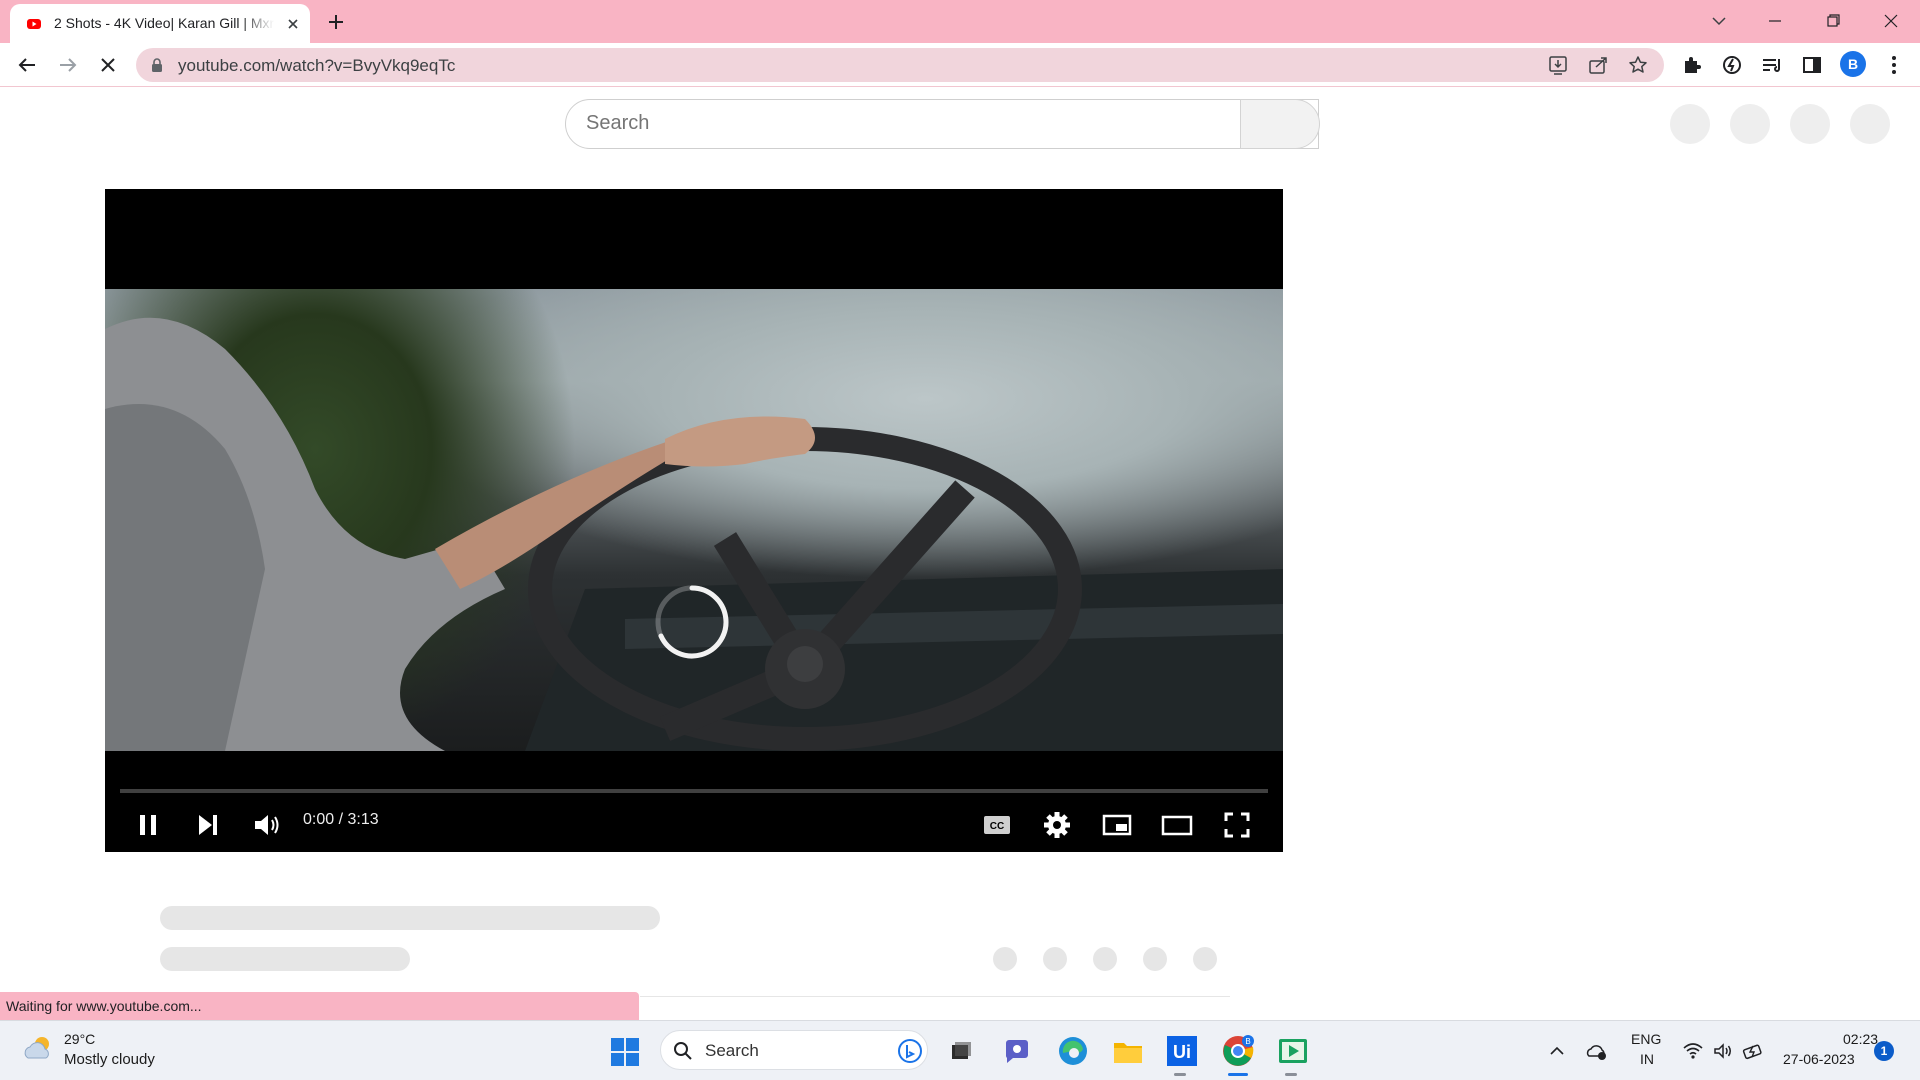 The height and width of the screenshot is (1080, 1920). I want to click on svg-text: Ui, so click(1182, 1052).